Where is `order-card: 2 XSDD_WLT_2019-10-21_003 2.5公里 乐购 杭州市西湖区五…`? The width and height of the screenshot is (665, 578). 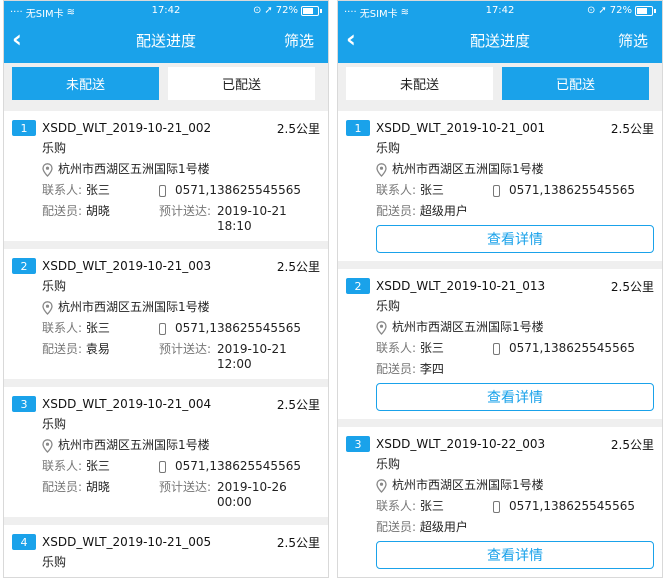 order-card: 2 XSDD_WLT_2019-10-21_003 2.5公里 乐购 杭州市西湖区五… is located at coordinates (166, 314).